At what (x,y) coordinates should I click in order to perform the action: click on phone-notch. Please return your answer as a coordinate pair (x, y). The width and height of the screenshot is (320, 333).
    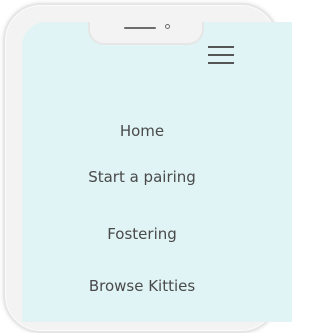
    Looking at the image, I should click on (146, 33).